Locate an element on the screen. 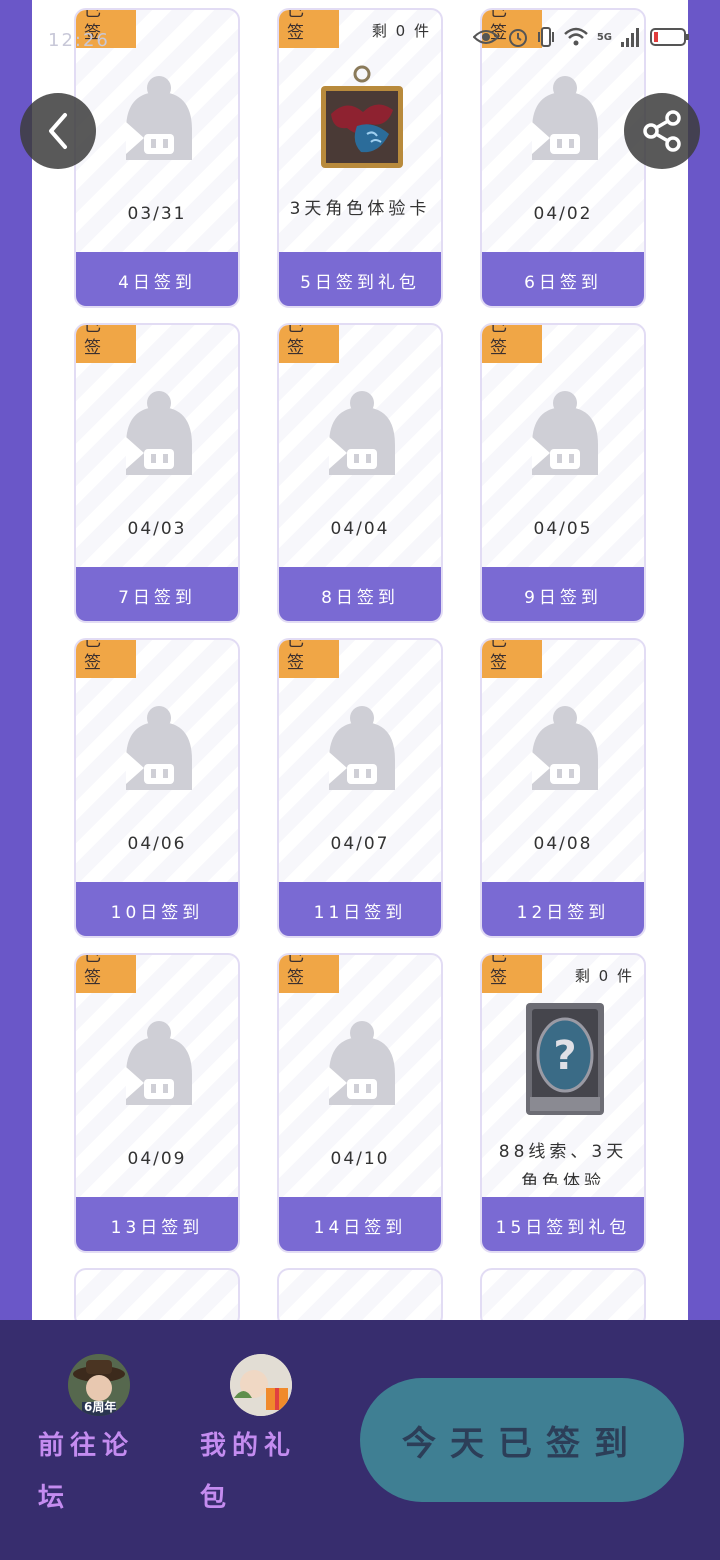  card-day-label: 15日签到礼包 is located at coordinates (563, 1224).